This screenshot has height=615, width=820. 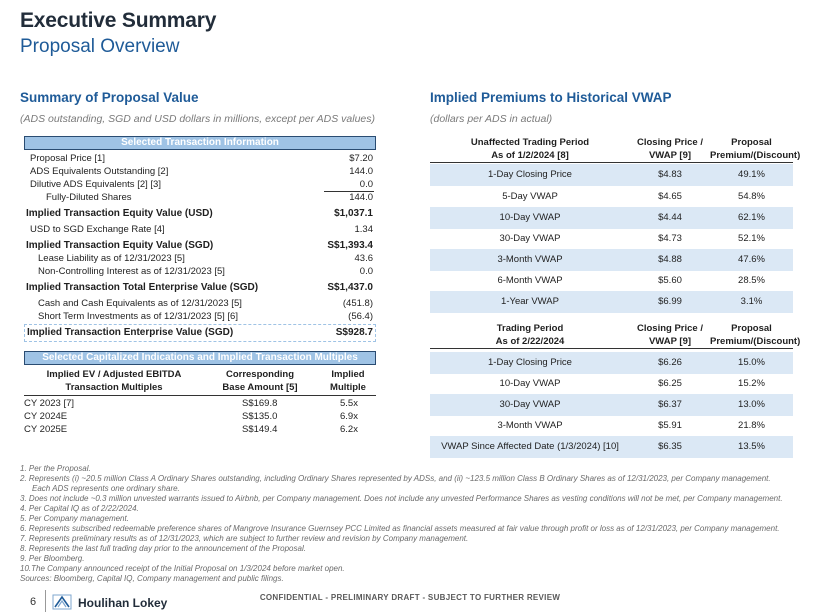 What do you see at coordinates (751, 196) in the screenshot?
I see `premium: 54.8%` at bounding box center [751, 196].